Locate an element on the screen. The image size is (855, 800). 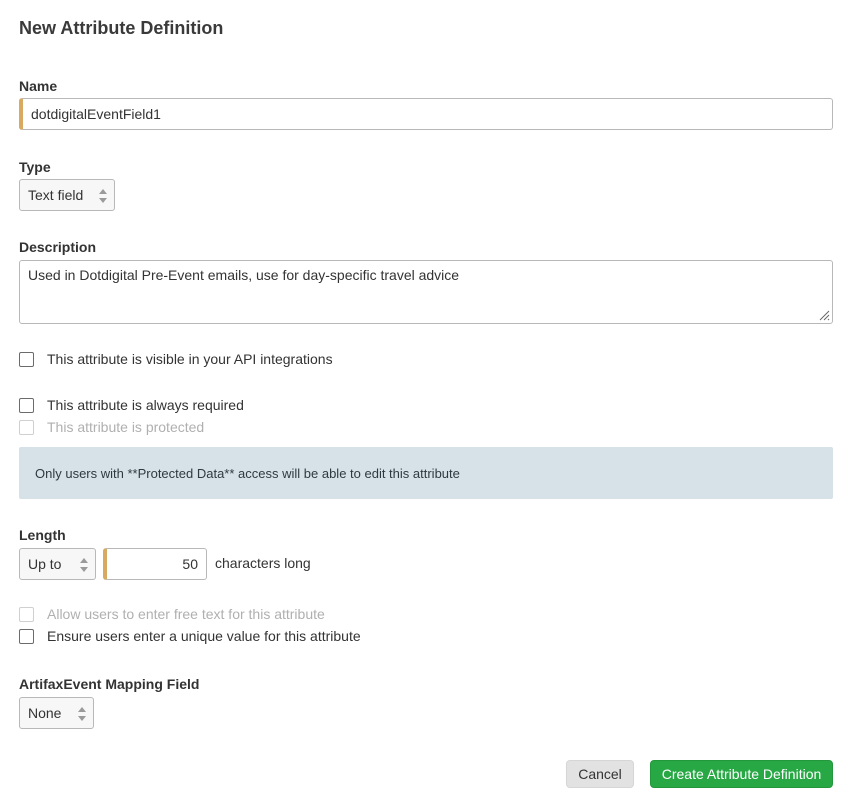
dialog-title: New Attribute Definition is located at coordinates (121, 28).